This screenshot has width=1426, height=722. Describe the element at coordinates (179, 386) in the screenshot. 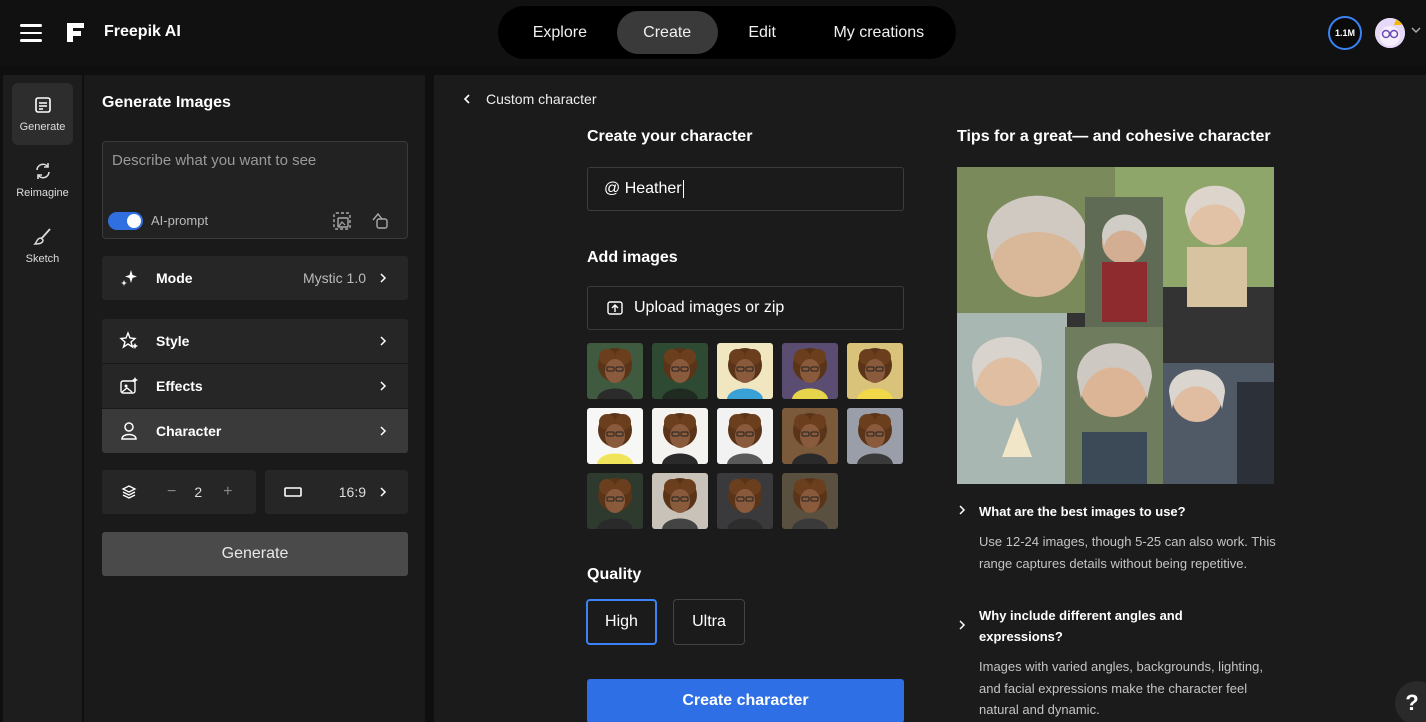

I see `effects-label: Effects` at that location.